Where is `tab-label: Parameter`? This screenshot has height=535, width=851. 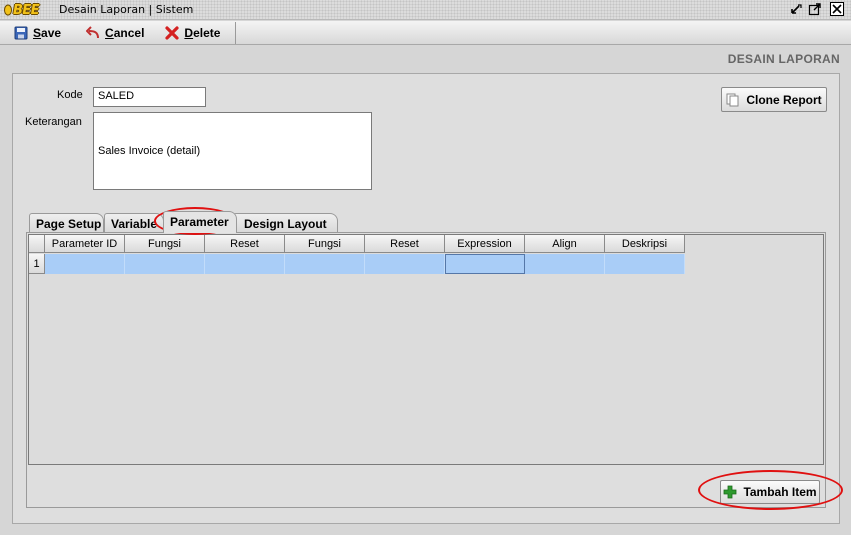 tab-label: Parameter is located at coordinates (199, 222).